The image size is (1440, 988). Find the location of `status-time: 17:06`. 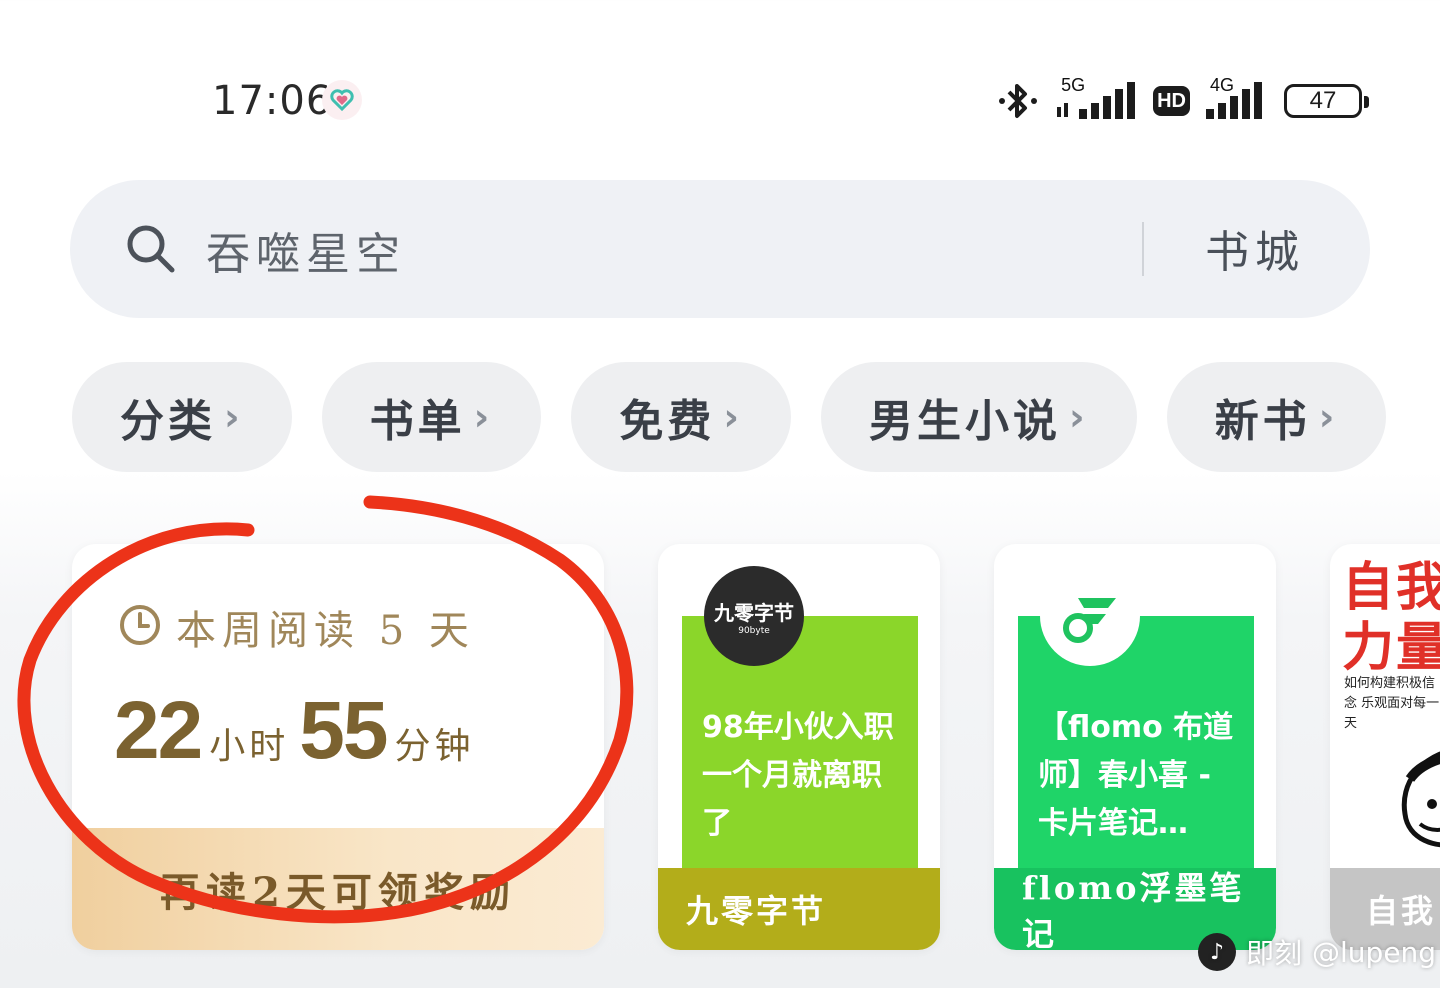

status-time: 17:06 is located at coordinates (272, 101).